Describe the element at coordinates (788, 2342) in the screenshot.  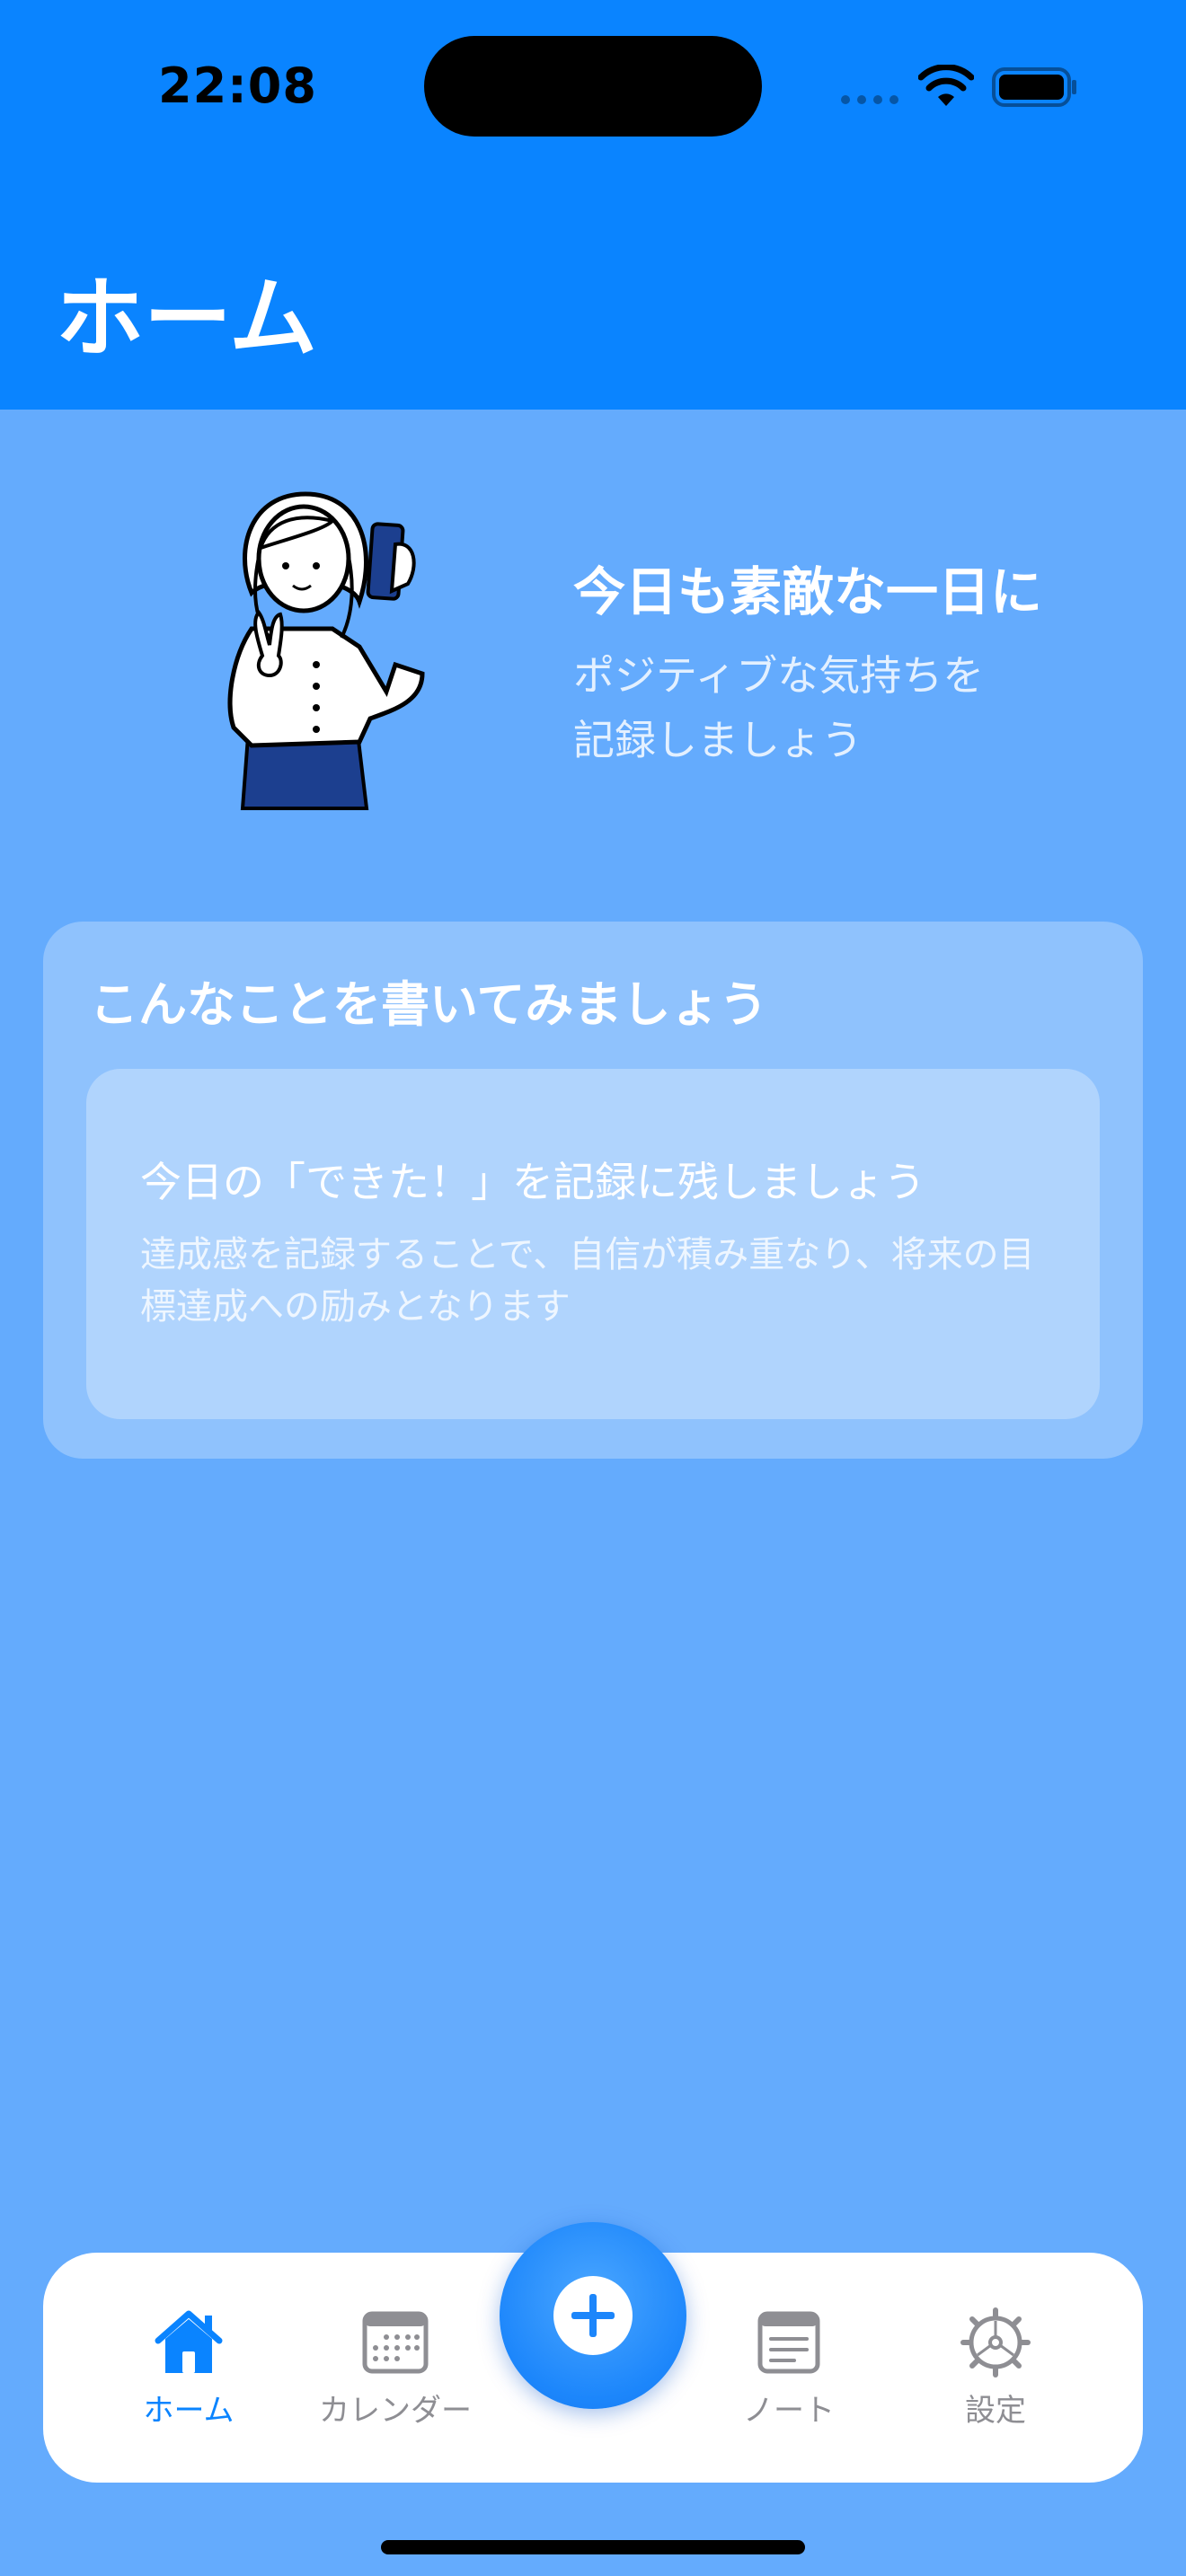
I see `note-icon` at that location.